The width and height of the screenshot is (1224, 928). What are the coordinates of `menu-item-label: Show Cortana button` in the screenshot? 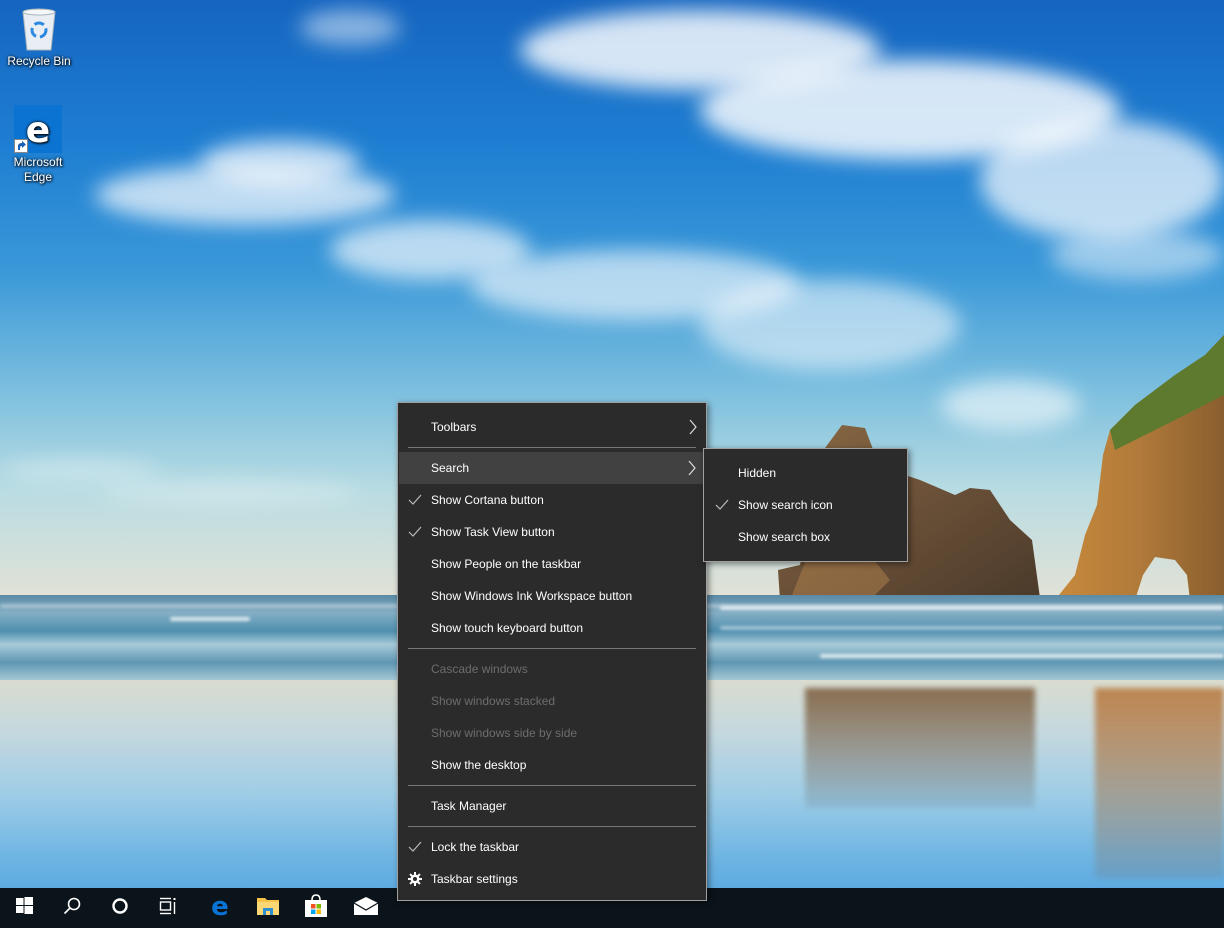 It's located at (487, 500).